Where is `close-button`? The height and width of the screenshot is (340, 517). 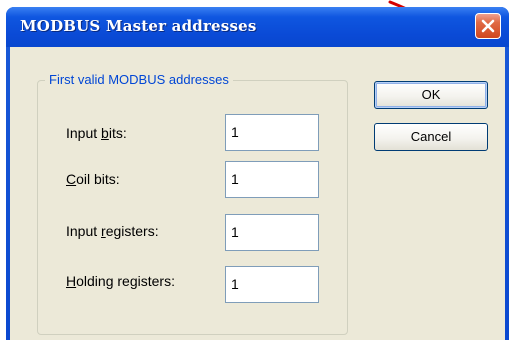 close-button is located at coordinates (488, 26).